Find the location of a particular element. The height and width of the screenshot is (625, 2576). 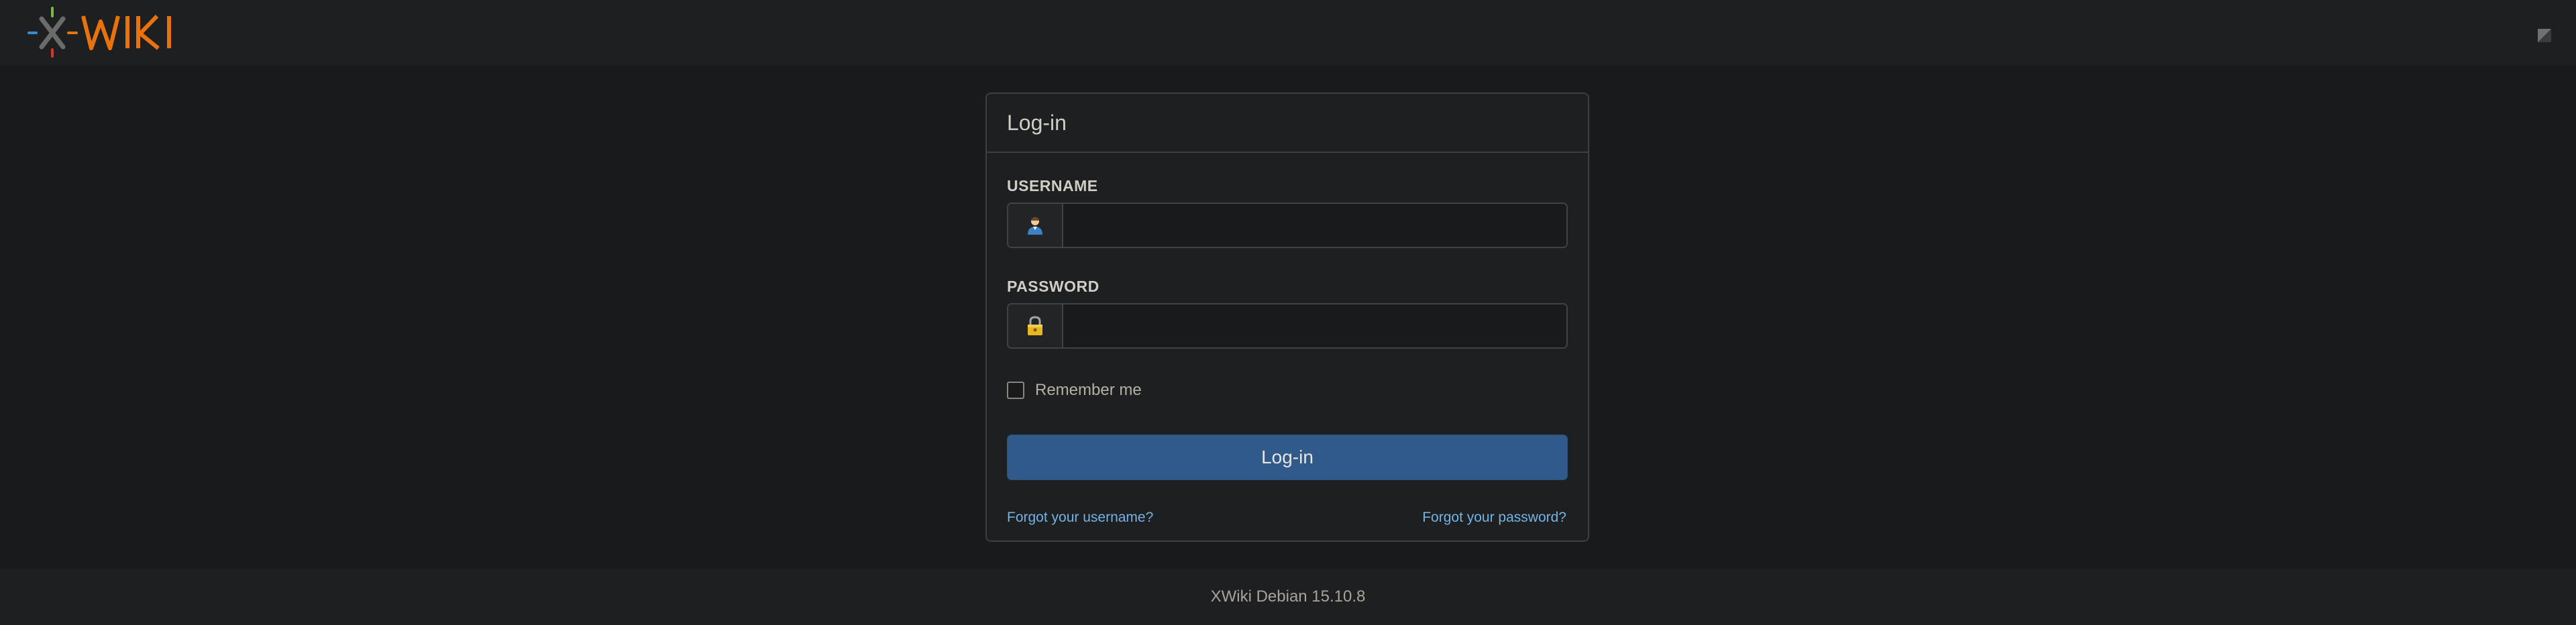

forgot-password-link: Forgot your password? is located at coordinates (1494, 518).